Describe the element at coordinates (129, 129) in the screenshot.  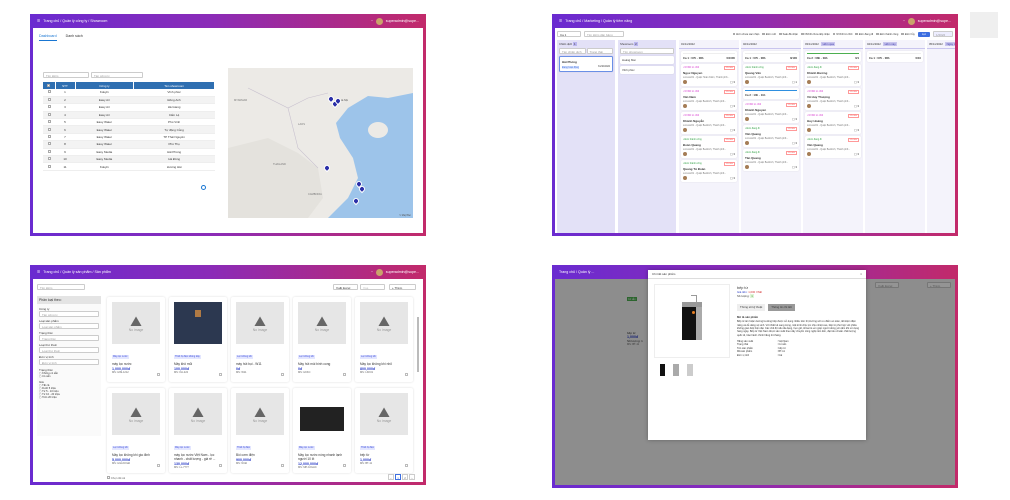
I see `table-row: 6 Easy Water Tự động Củng` at that location.